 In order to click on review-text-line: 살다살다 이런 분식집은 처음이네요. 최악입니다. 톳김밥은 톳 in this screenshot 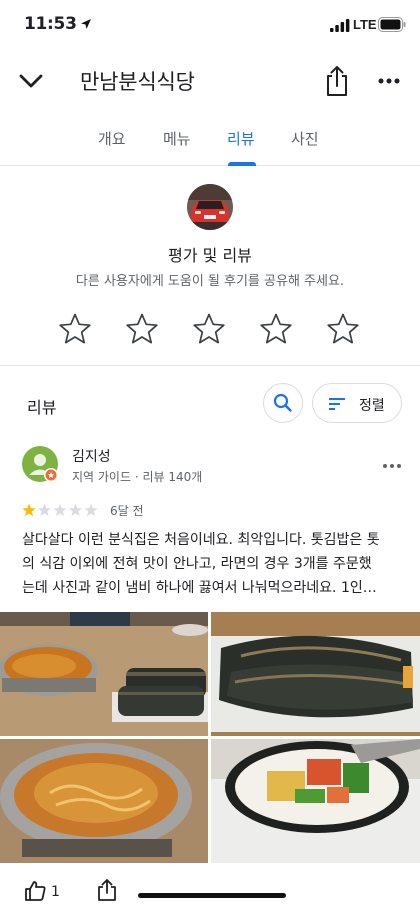, I will do `click(201, 540)`.